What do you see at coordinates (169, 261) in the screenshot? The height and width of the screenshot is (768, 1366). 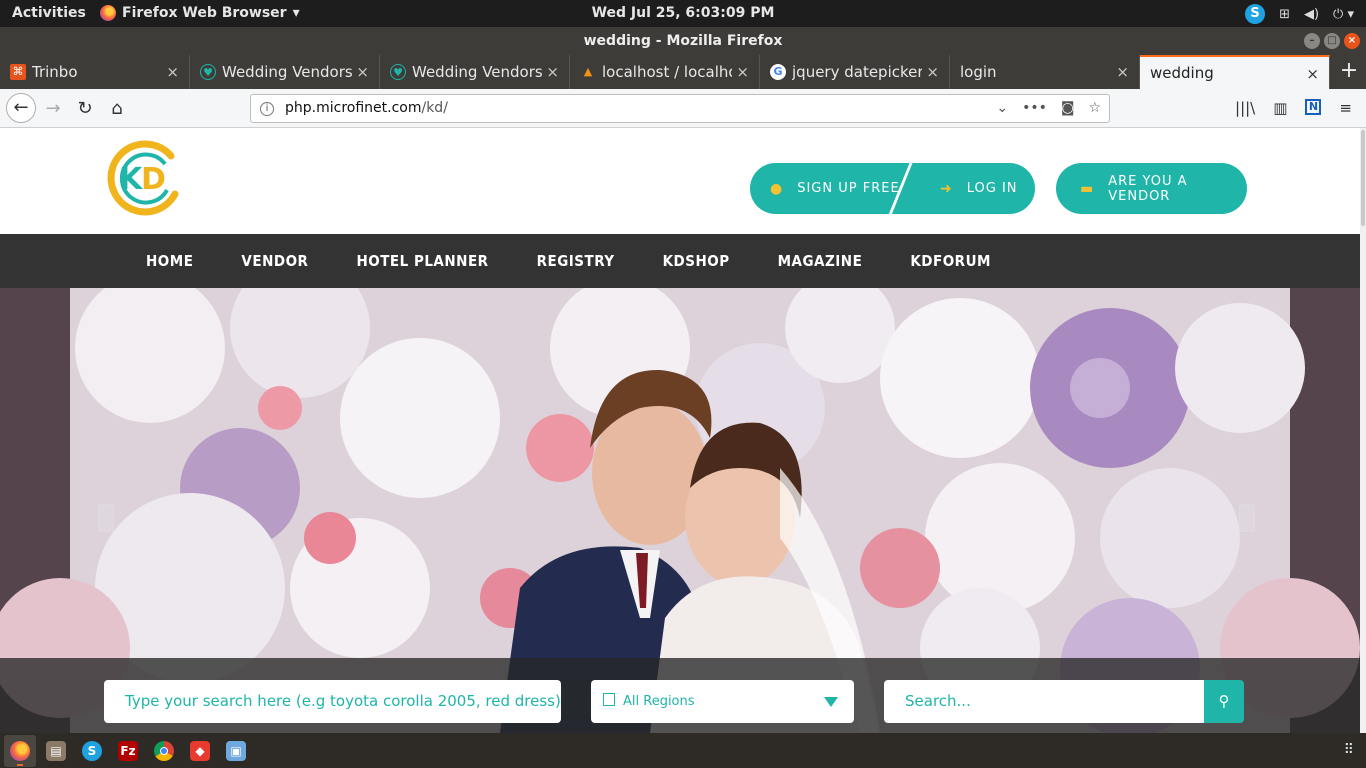 I see `nav-home: HOME` at bounding box center [169, 261].